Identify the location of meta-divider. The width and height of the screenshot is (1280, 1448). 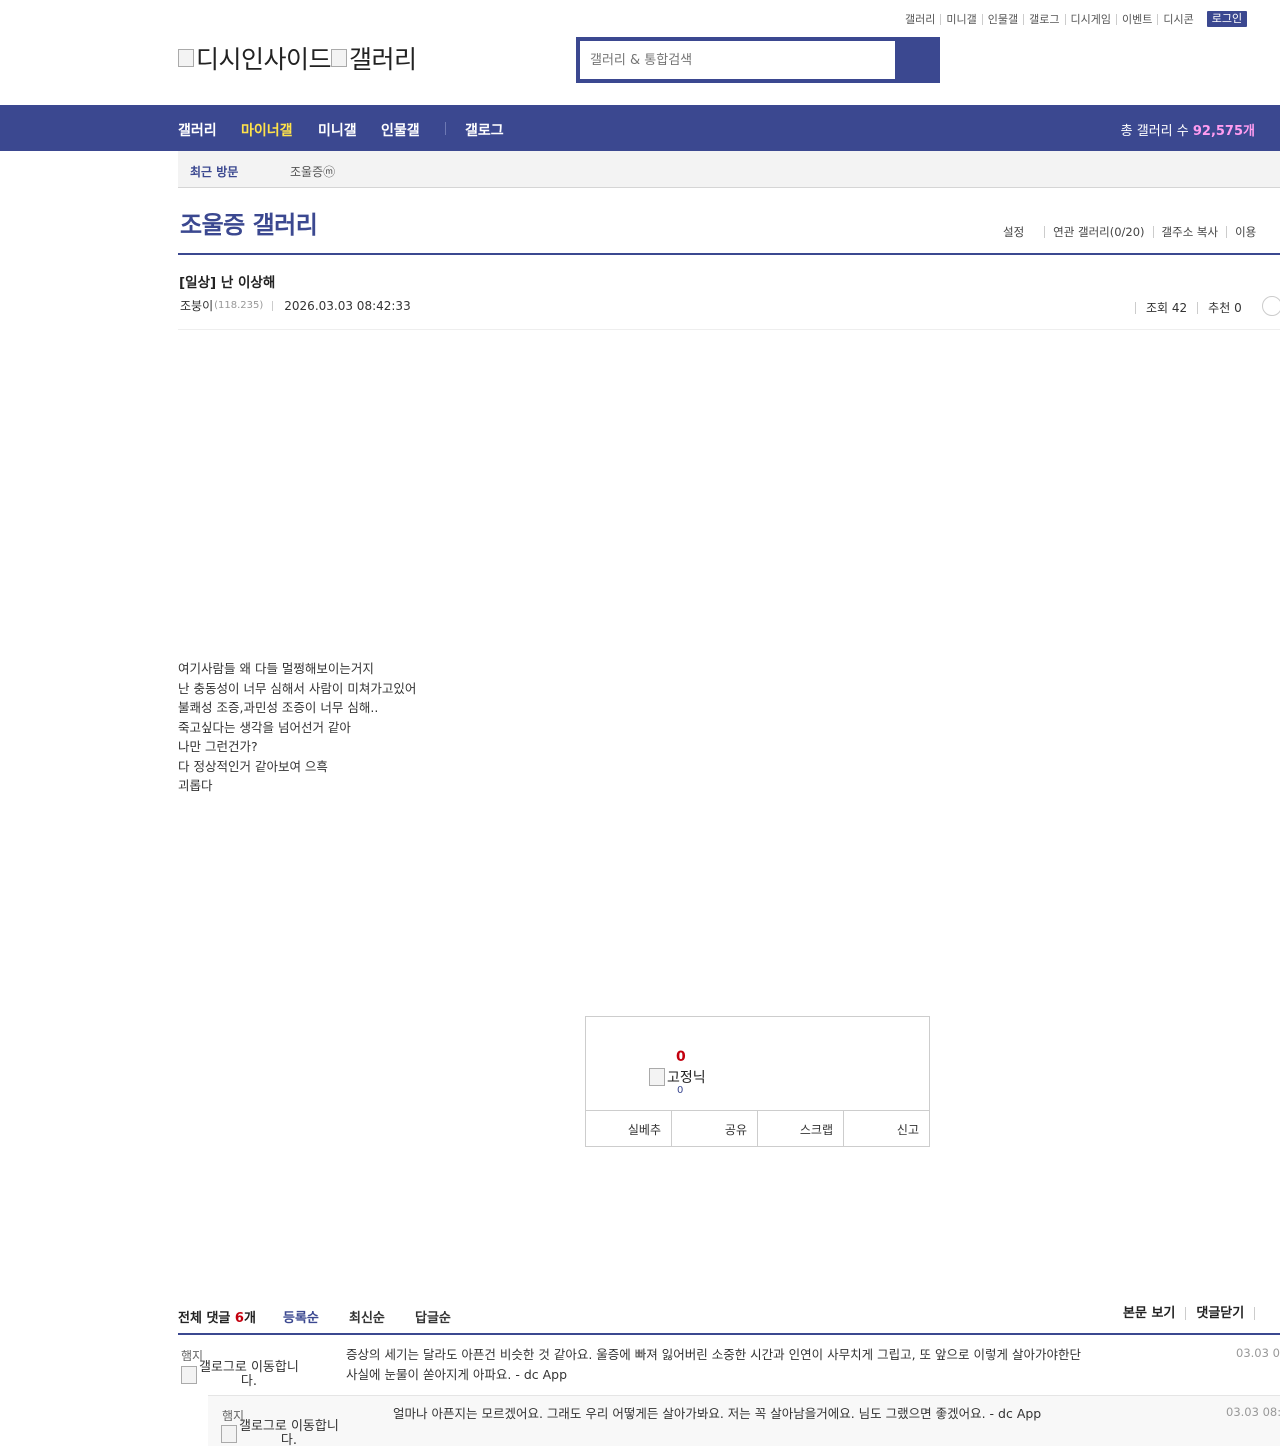
(273, 305).